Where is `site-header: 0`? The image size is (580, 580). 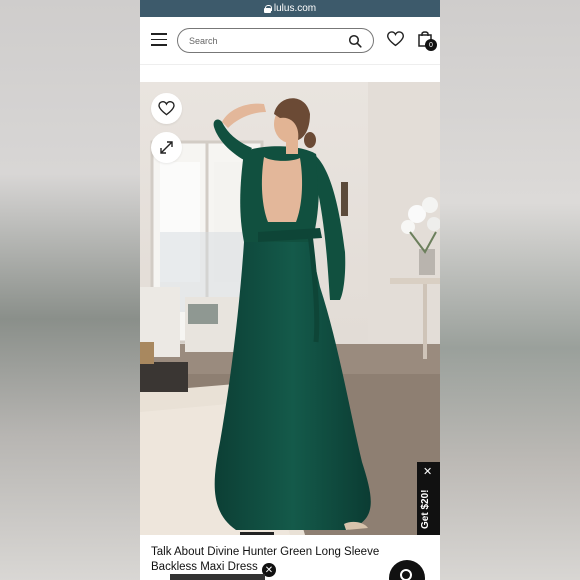
site-header: 0 is located at coordinates (290, 41).